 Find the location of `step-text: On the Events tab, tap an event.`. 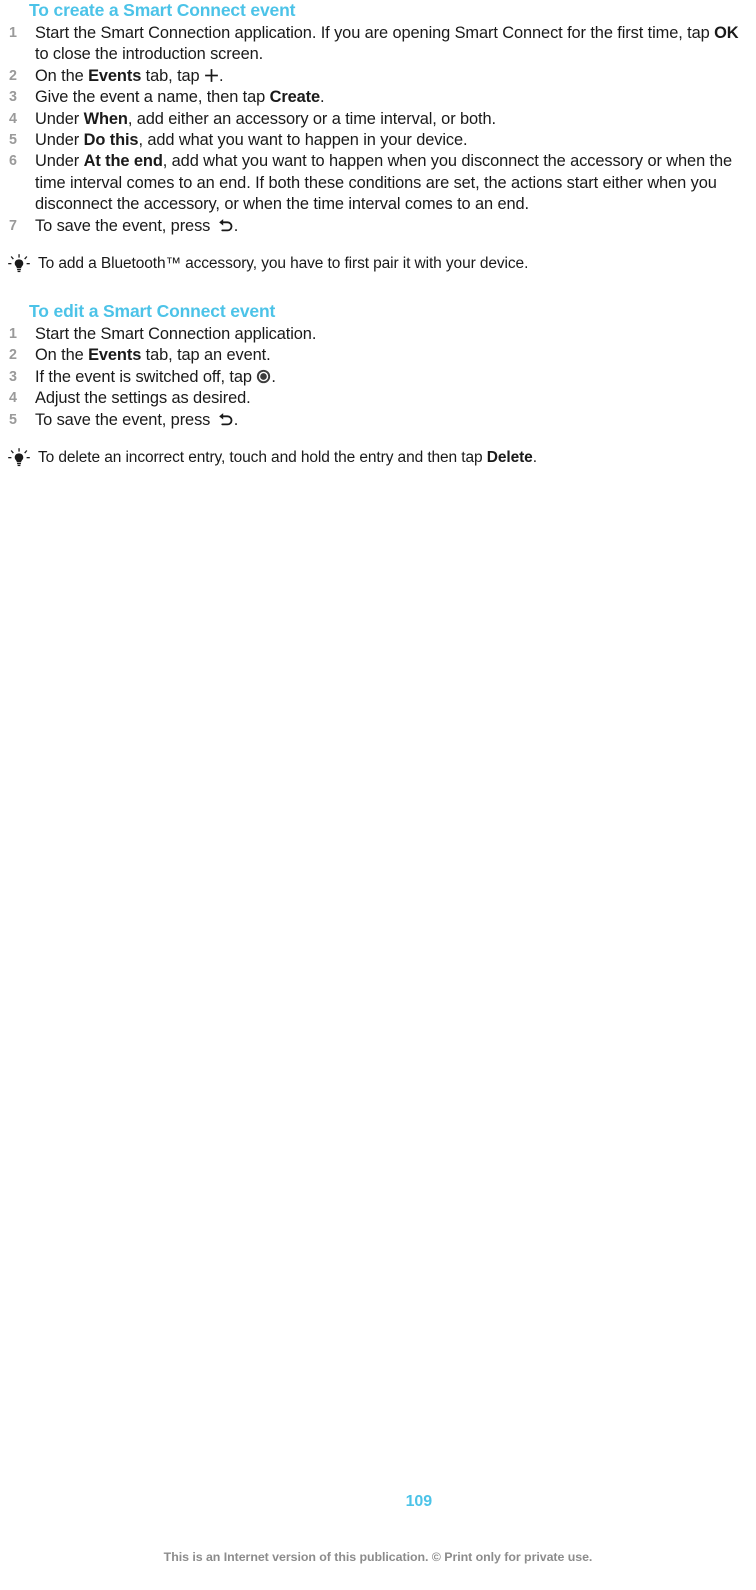

step-text: On the Events tab, tap an event. is located at coordinates (153, 355).